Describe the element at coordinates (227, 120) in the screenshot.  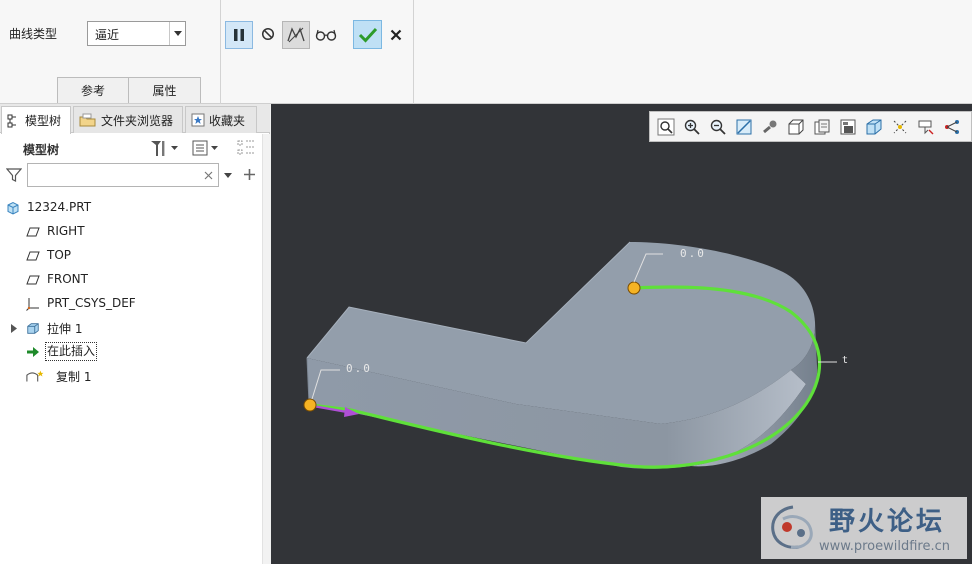
I see `tab-favorites-label: 收藏夹` at that location.